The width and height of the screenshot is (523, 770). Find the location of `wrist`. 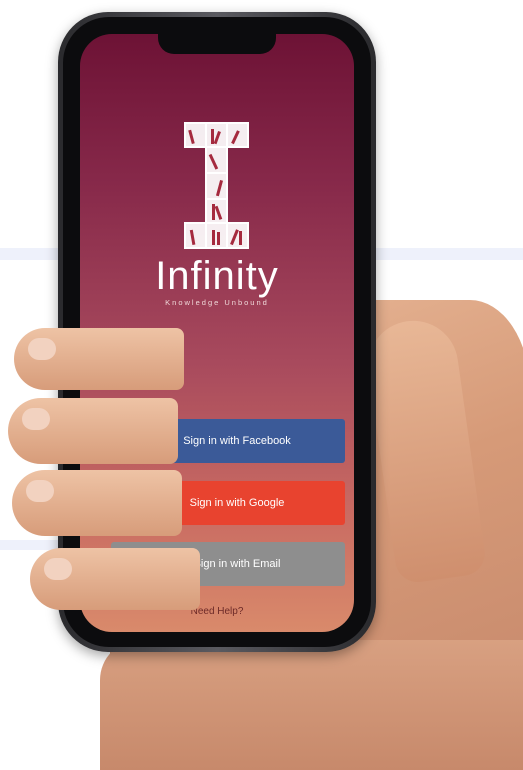

wrist is located at coordinates (311, 705).